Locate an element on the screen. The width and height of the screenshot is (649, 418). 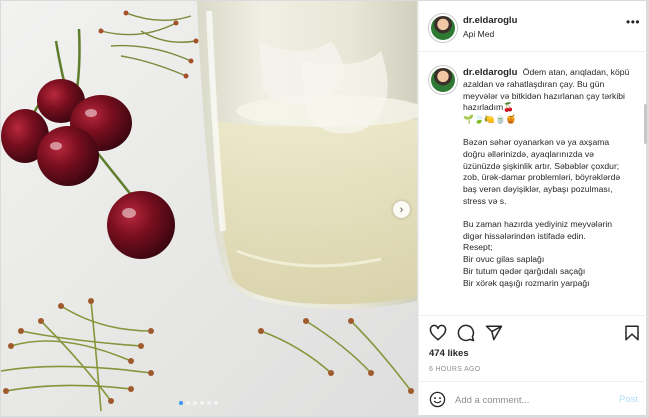
comment-box: Post is located at coordinates (533, 399).